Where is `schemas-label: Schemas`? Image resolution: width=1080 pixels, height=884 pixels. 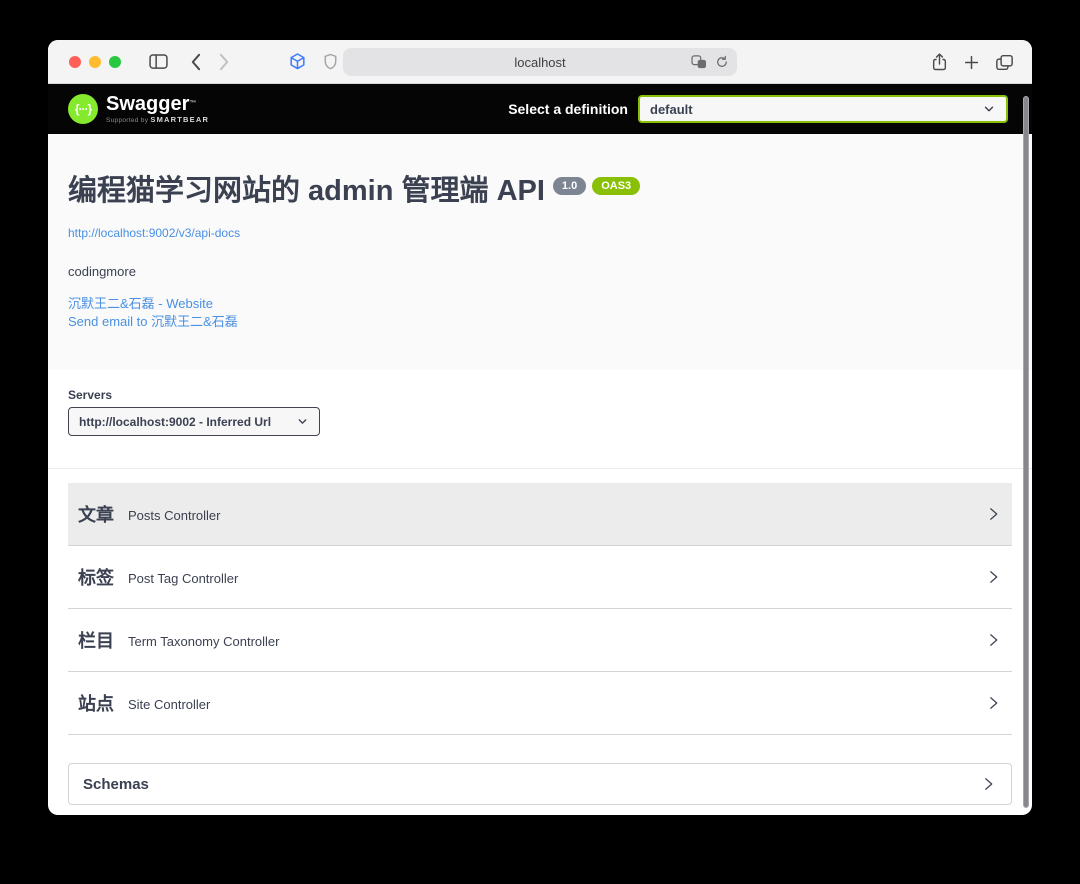
schemas-label: Schemas is located at coordinates (116, 784).